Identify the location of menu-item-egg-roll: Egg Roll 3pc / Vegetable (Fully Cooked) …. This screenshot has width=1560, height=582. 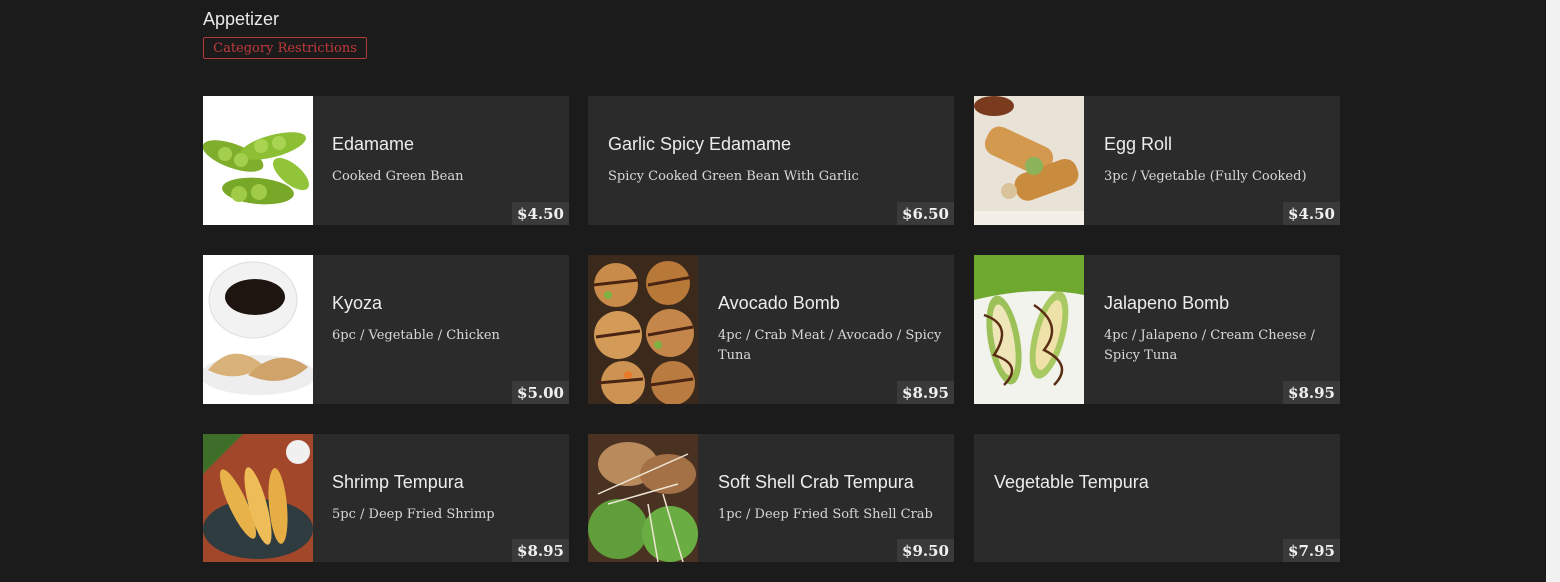
(1157, 160).